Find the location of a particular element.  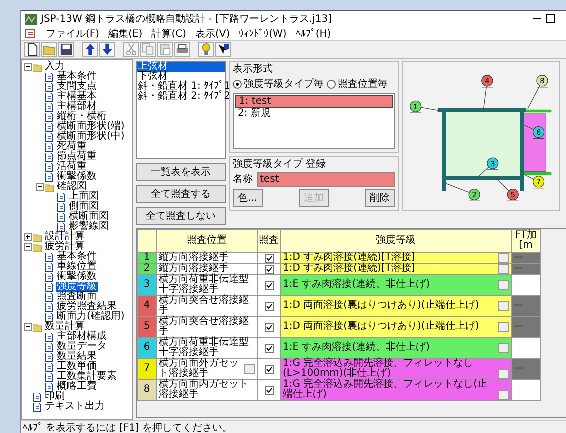

action-button: 全て照査する is located at coordinates (181, 194).